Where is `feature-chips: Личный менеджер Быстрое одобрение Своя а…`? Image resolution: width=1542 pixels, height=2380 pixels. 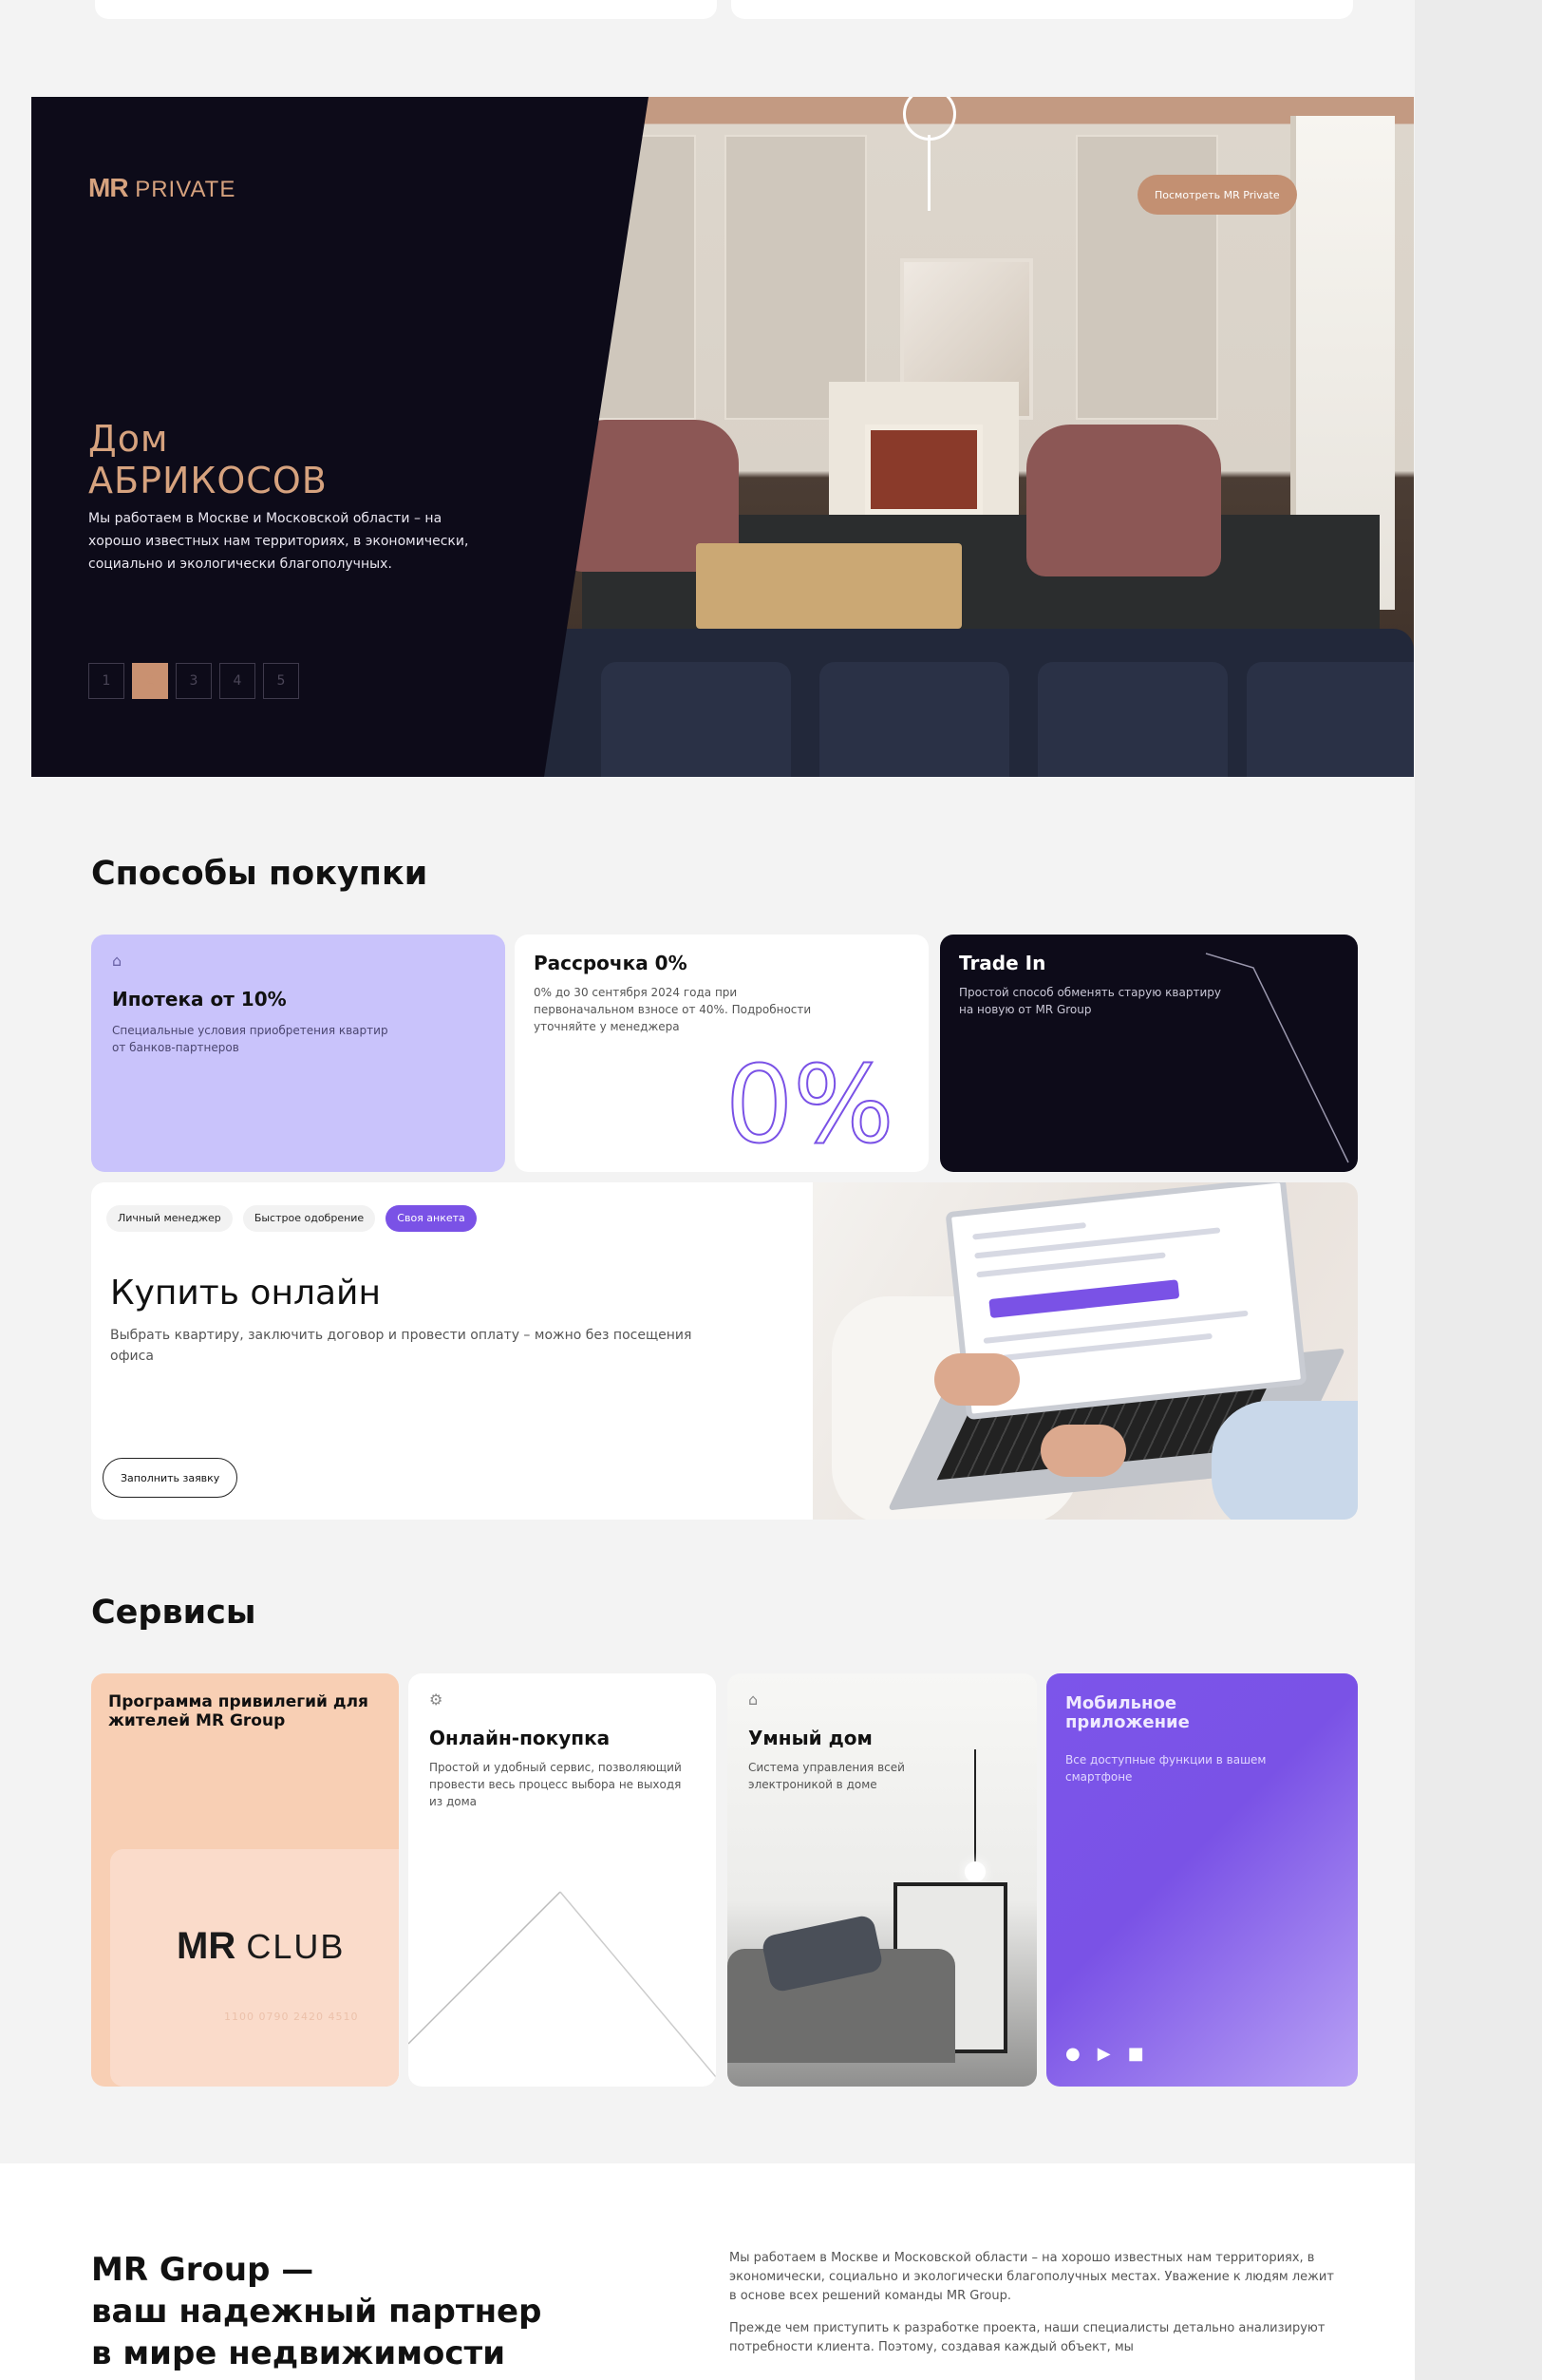
feature-chips: Личный менеджер Быстрое одобрение Своя а… is located at coordinates (294, 1218).